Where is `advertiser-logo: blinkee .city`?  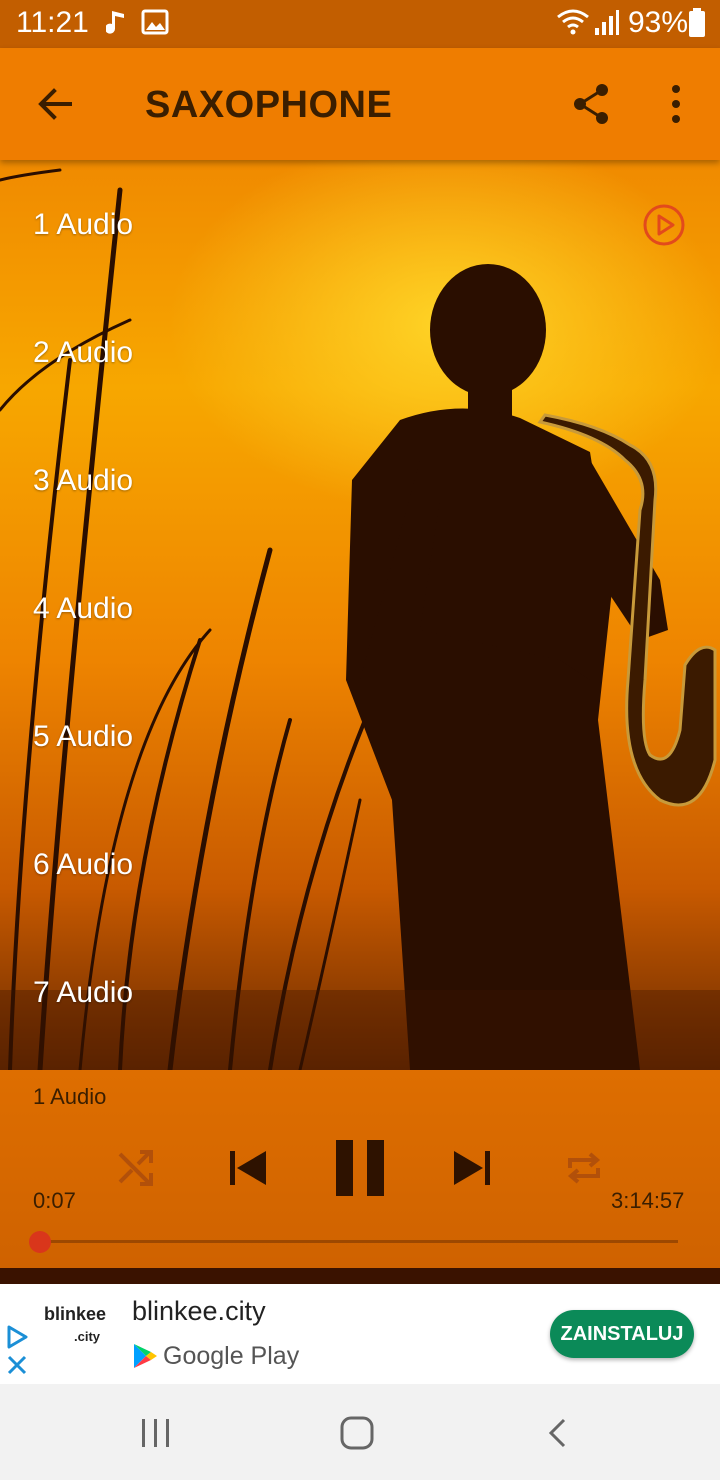
advertiser-logo: blinkee .city is located at coordinates (80, 1334).